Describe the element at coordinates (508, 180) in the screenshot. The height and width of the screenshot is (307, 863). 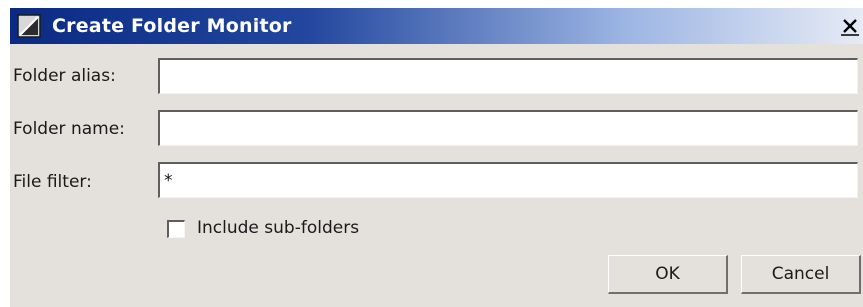
I see `file-filter-input` at that location.